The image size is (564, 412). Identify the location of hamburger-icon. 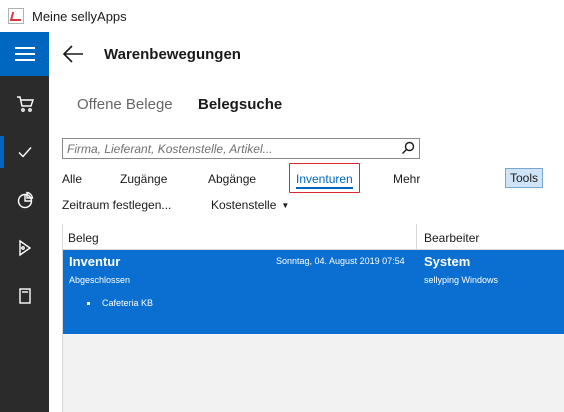
(24, 54).